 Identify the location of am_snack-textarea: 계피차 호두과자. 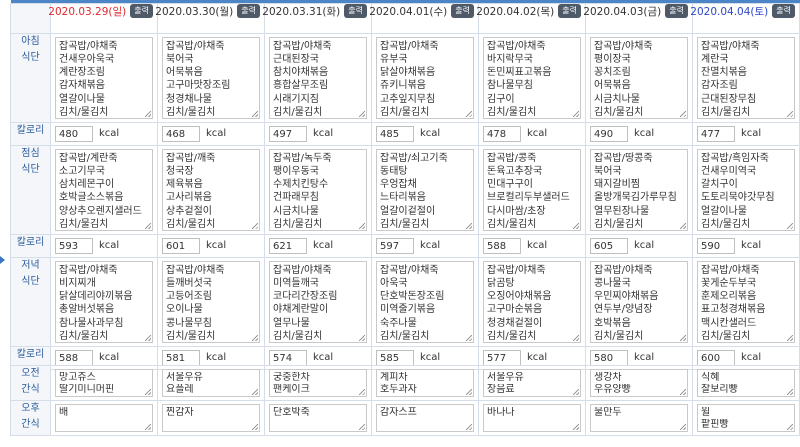
(425, 383).